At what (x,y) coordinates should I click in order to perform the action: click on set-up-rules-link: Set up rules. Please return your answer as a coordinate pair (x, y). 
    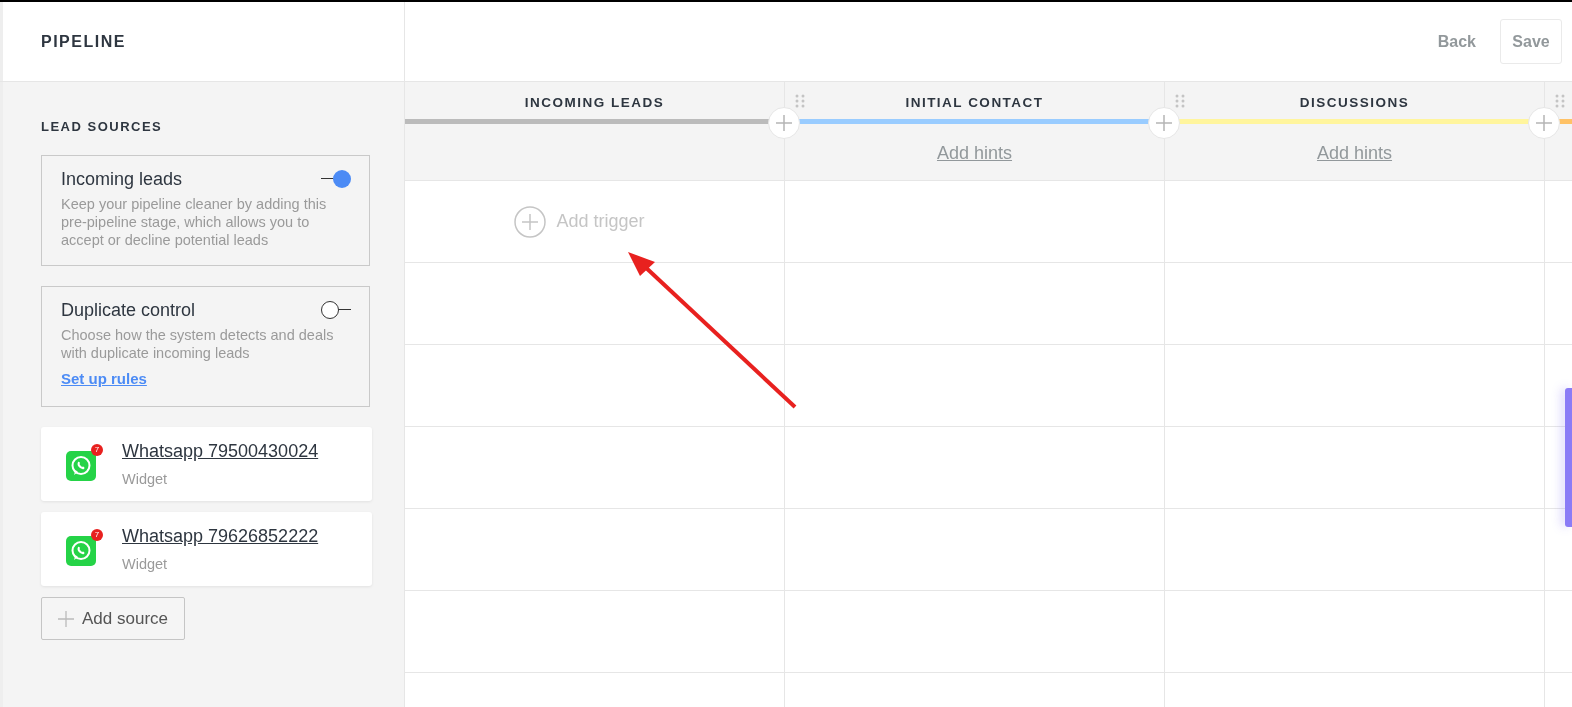
    Looking at the image, I should click on (104, 378).